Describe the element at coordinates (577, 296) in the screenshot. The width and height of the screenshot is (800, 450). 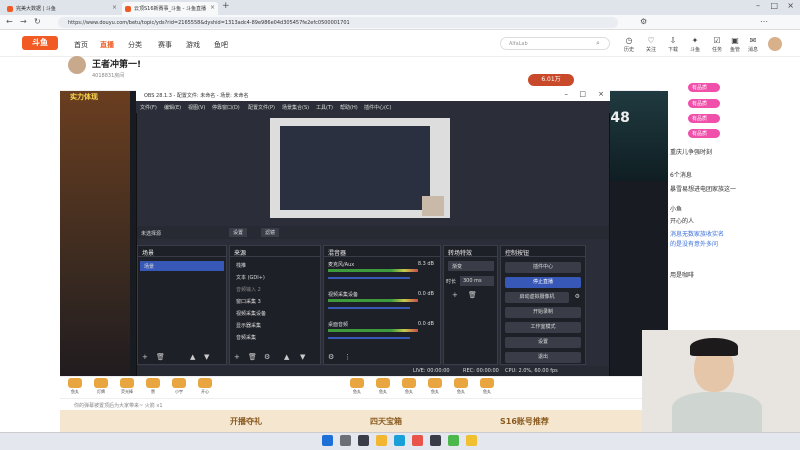
I see `virtual-camera-settings-icon: ⚙` at that location.